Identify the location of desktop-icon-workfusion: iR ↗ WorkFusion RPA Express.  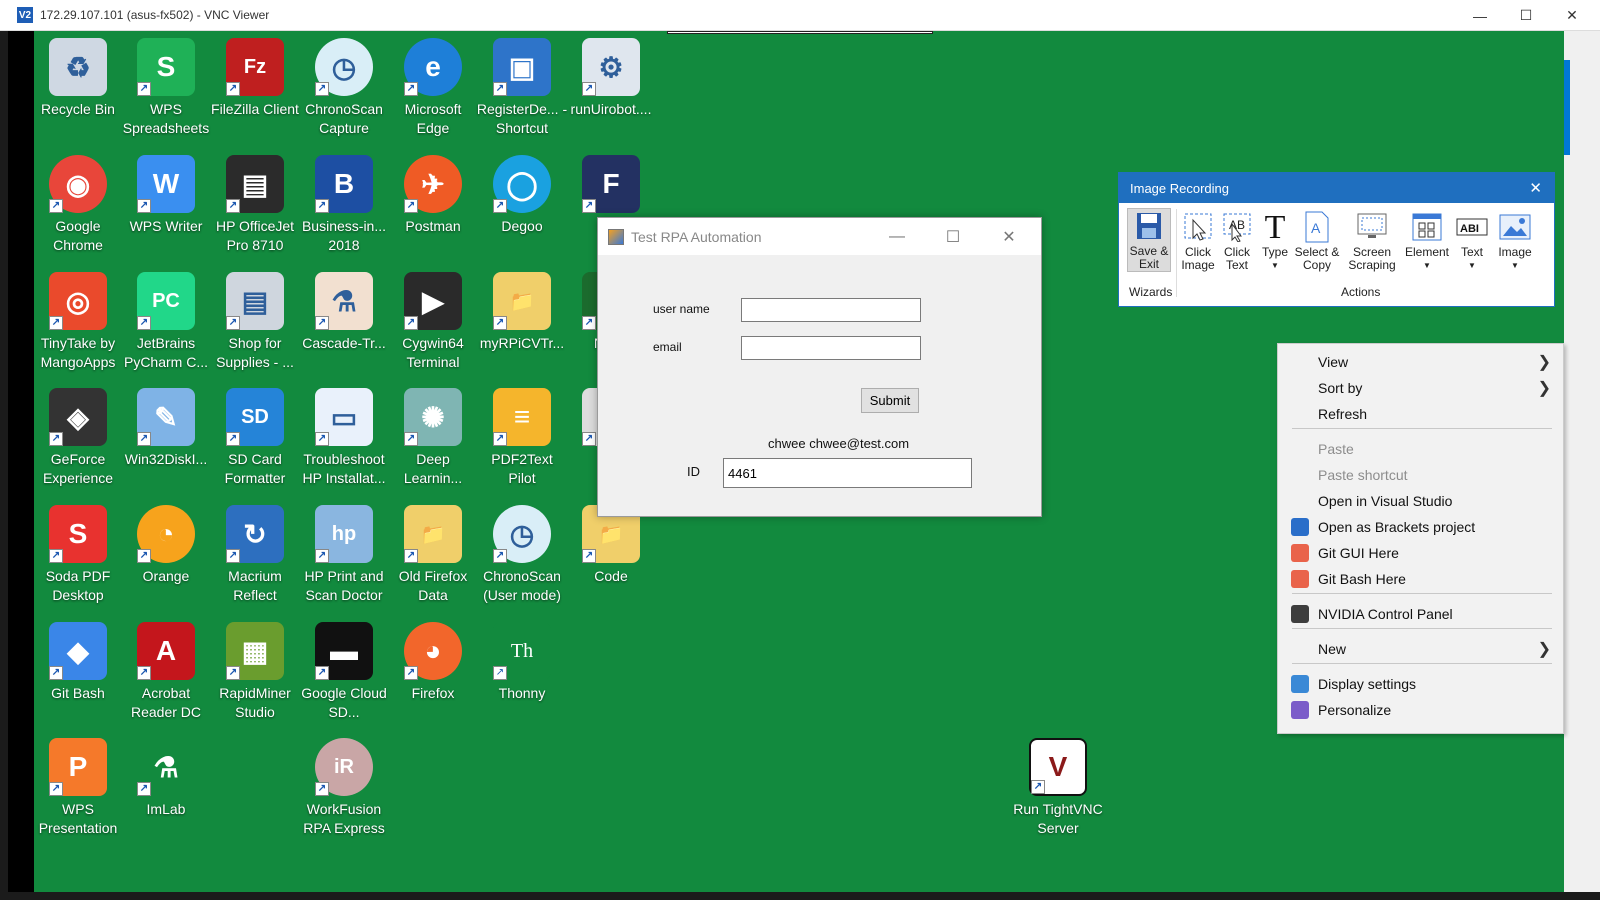
(344, 788).